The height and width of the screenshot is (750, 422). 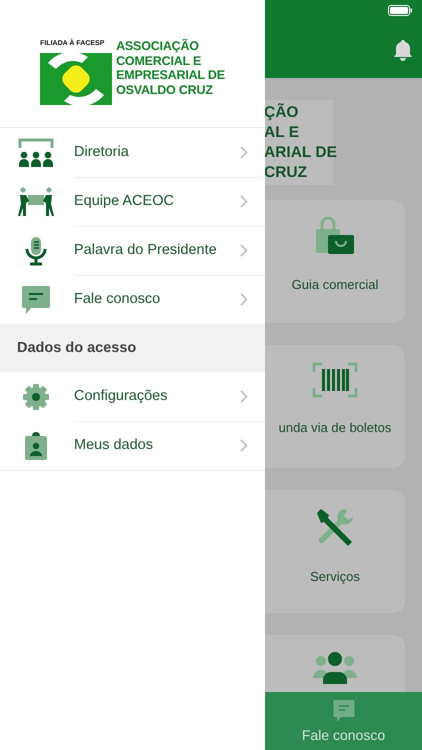 What do you see at coordinates (286, 173) in the screenshot?
I see `logo-text: CRUZ` at bounding box center [286, 173].